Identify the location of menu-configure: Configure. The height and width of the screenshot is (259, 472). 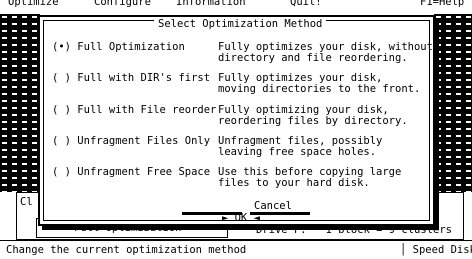
(122, 4).